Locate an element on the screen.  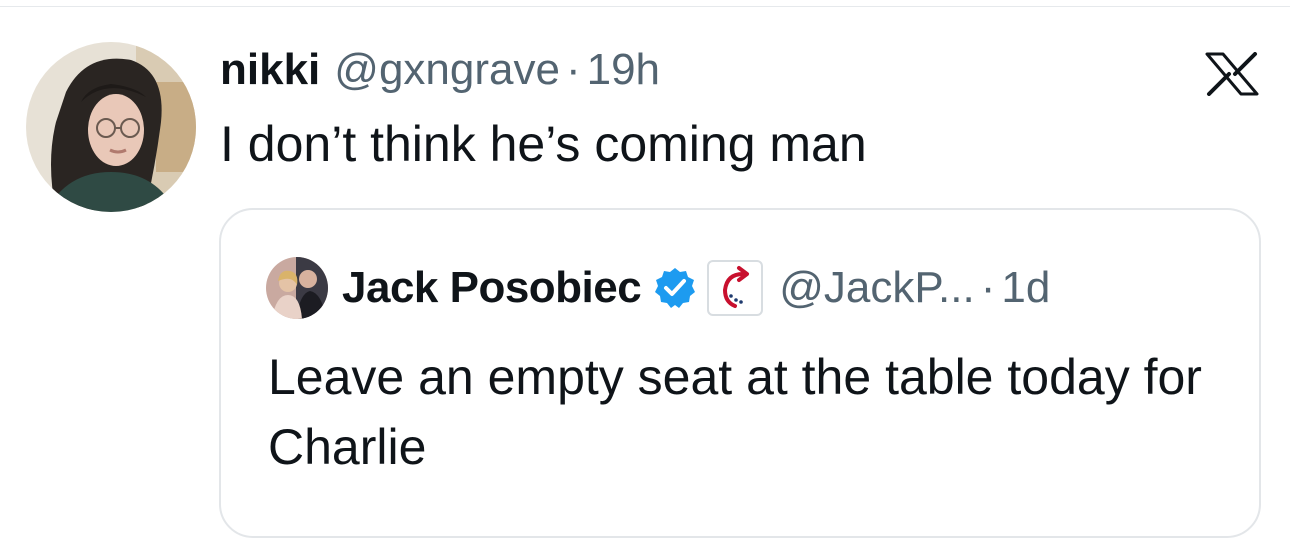
quoted-tweet-header: Jack Posobiec @JackP... · 1d is located at coordinates (696, 288).